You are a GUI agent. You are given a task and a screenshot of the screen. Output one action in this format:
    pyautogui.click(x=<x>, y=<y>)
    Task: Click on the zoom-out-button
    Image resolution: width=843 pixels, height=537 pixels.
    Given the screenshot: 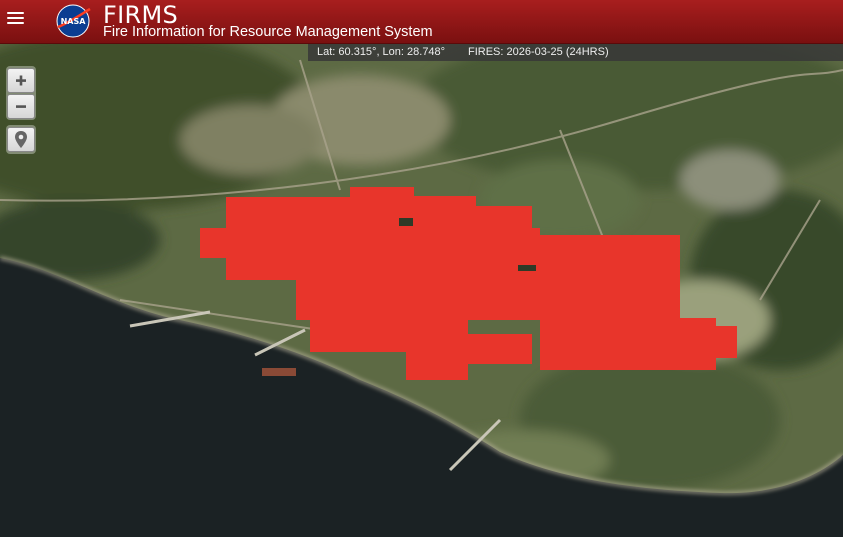 What is the action you would take?
    pyautogui.click(x=21, y=106)
    